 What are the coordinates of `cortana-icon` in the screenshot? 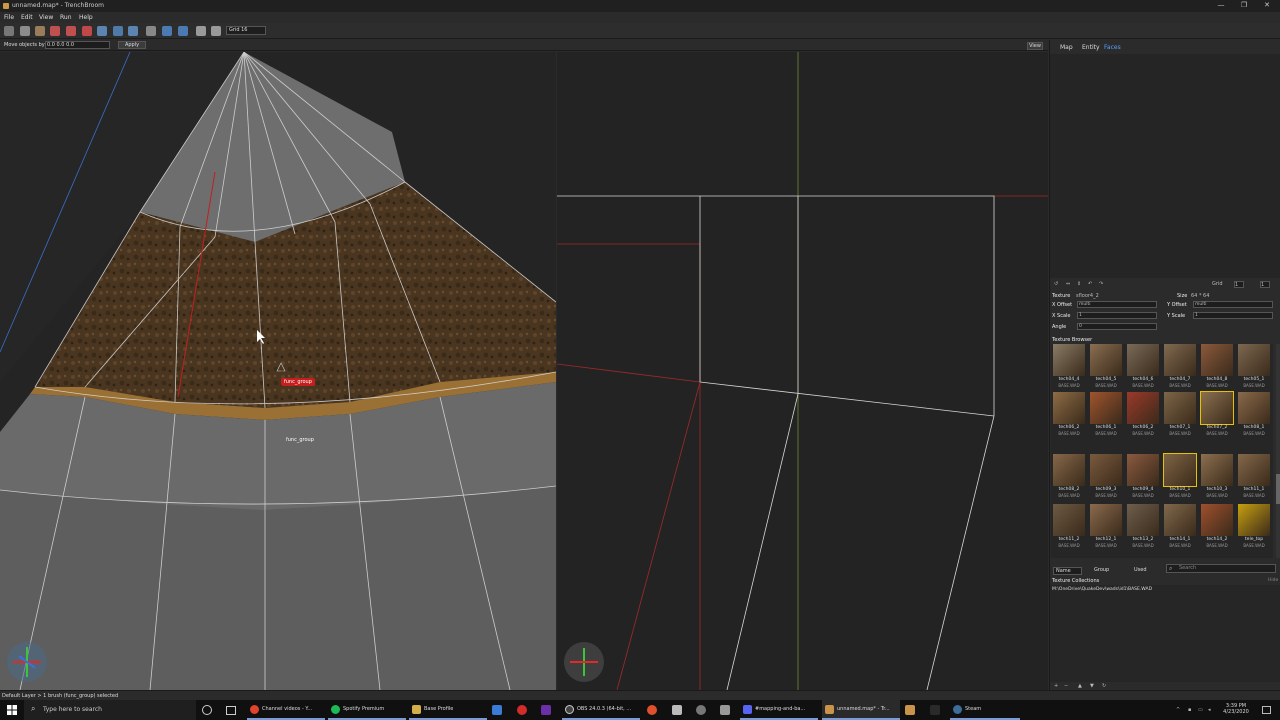 It's located at (207, 710).